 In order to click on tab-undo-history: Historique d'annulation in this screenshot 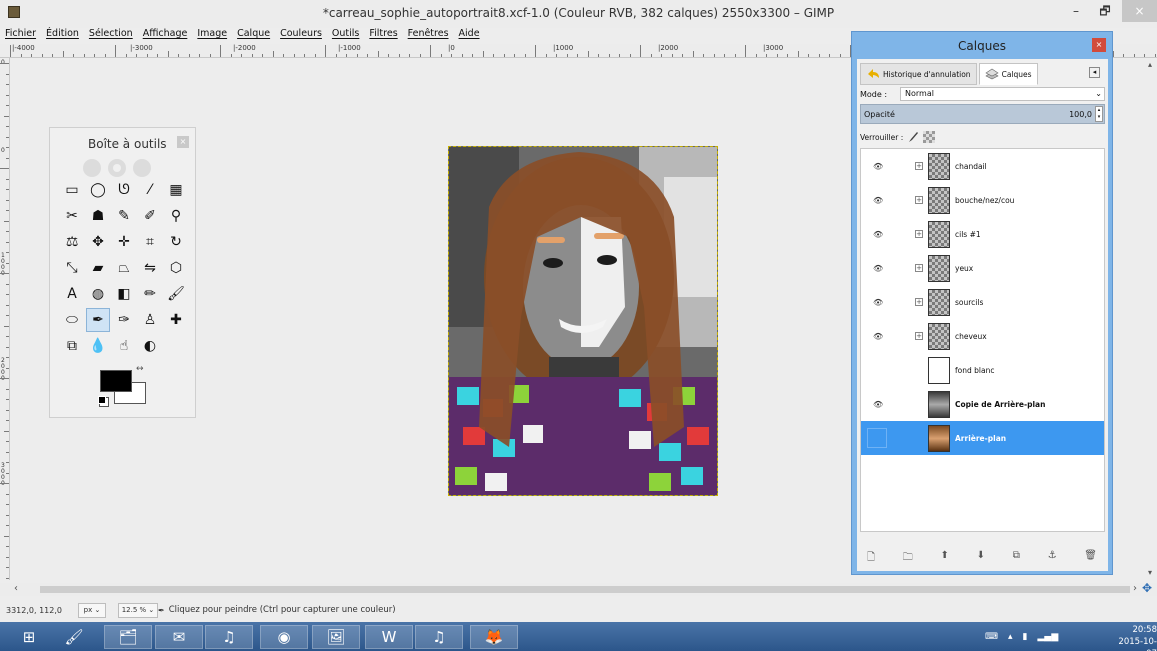, I will do `click(918, 74)`.